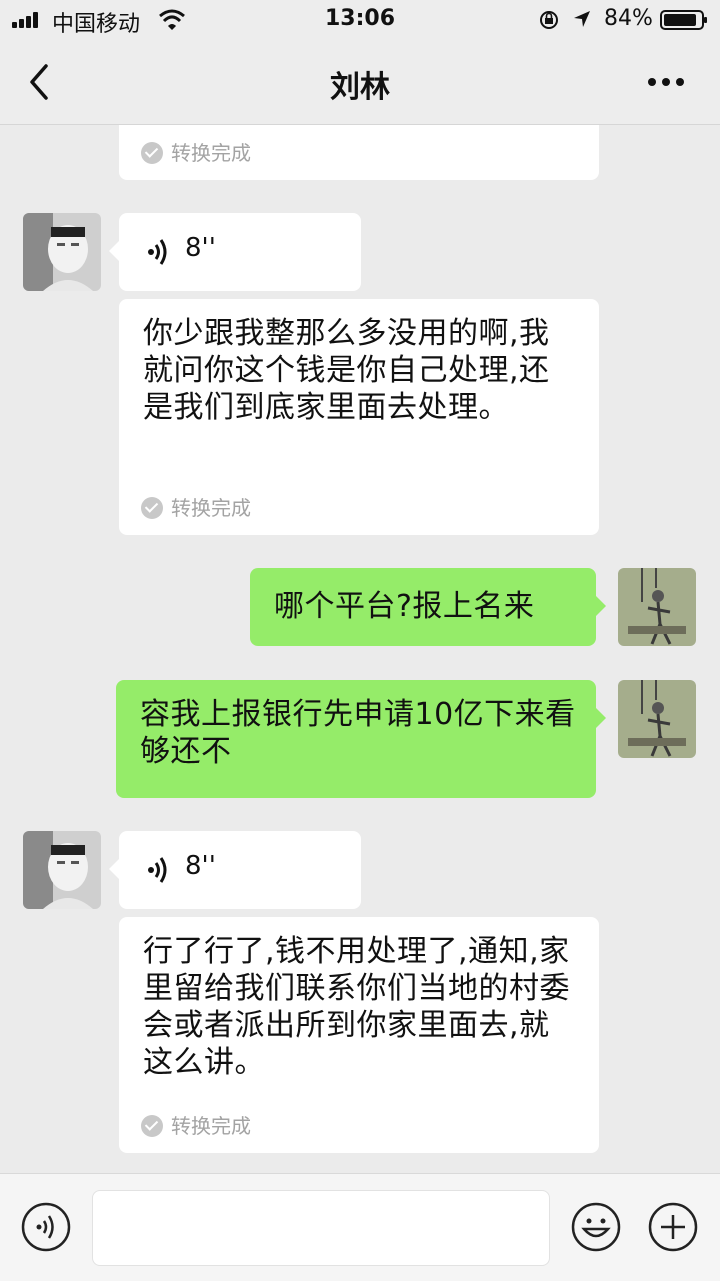 The width and height of the screenshot is (720, 1281). Describe the element at coordinates (683, 20) in the screenshot. I see `battery-icon` at that location.